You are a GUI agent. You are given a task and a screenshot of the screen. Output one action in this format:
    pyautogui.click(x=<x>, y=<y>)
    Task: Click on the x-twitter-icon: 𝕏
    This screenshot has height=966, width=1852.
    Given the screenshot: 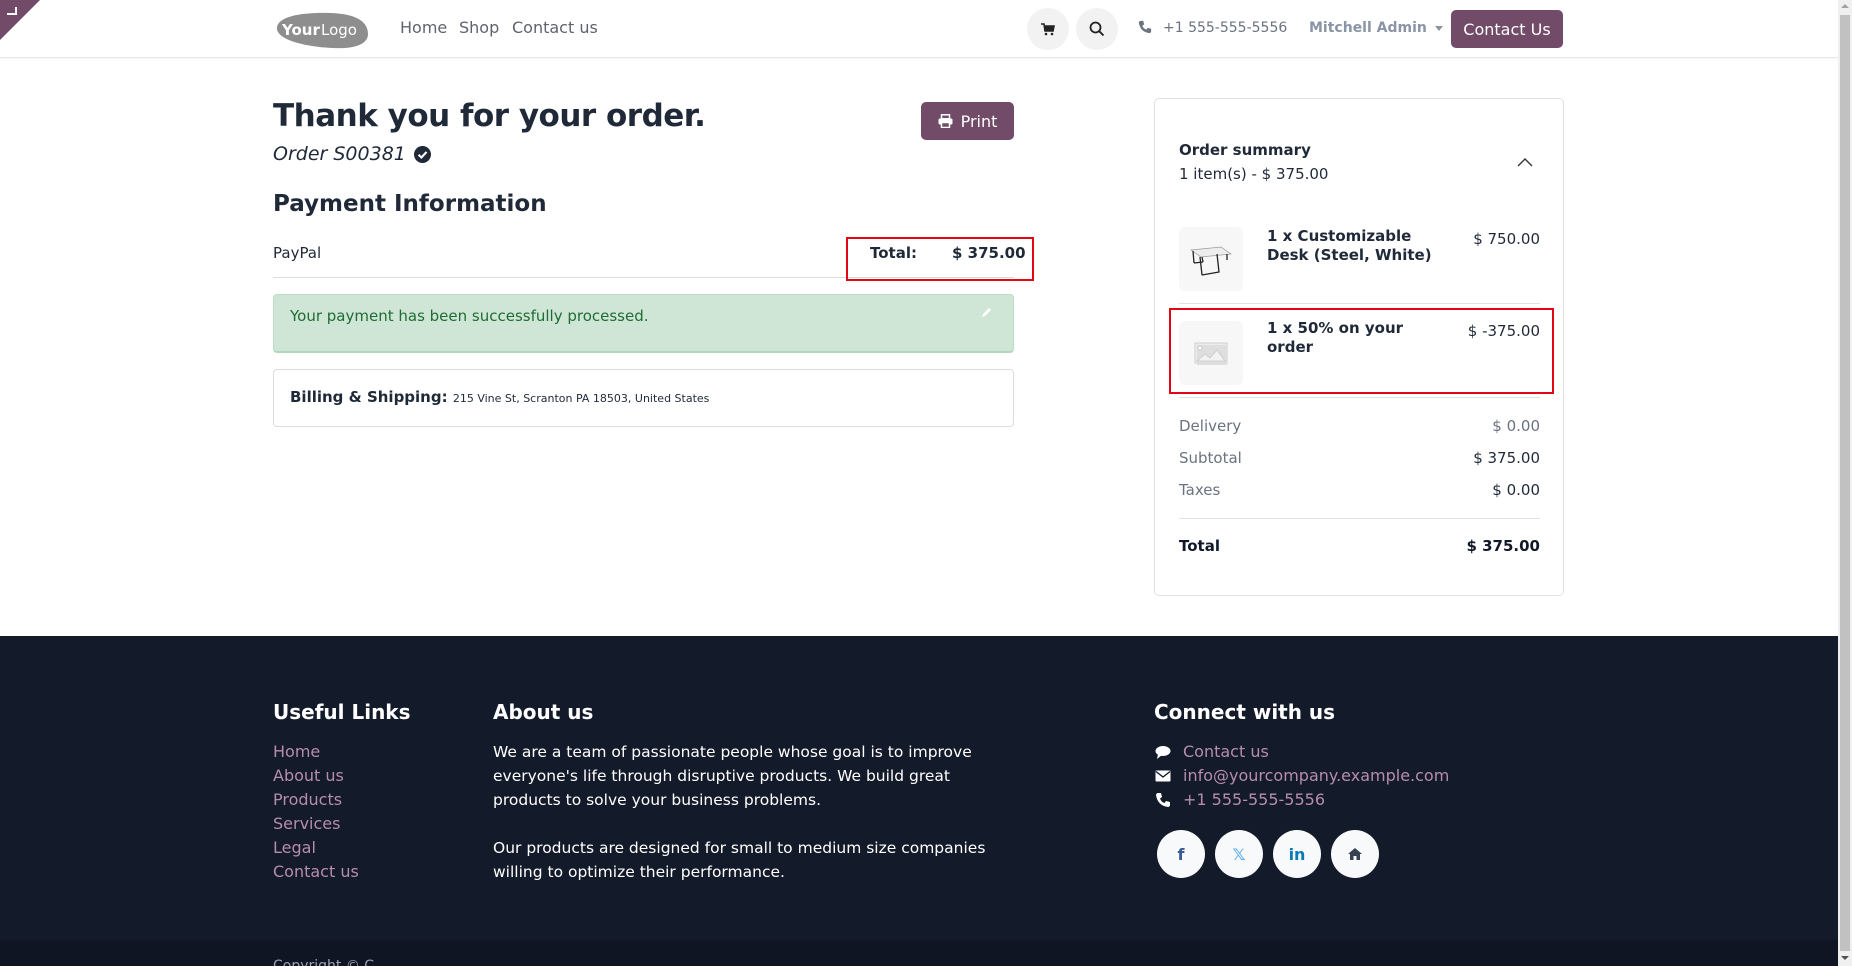 What is the action you would take?
    pyautogui.click(x=1239, y=854)
    